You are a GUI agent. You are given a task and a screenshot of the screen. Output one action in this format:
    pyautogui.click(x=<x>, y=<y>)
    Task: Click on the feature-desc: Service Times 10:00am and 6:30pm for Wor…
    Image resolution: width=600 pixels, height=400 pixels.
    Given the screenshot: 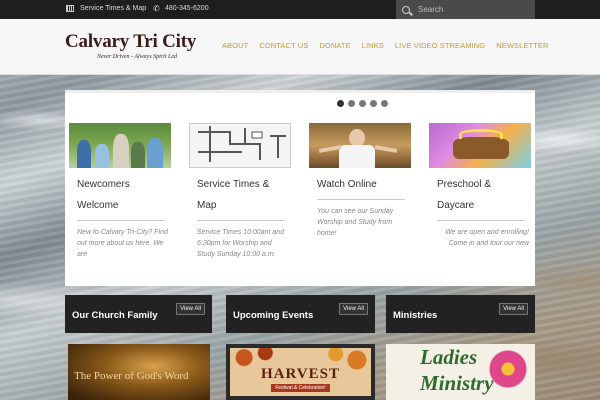 What is the action you would take?
    pyautogui.click(x=241, y=243)
    